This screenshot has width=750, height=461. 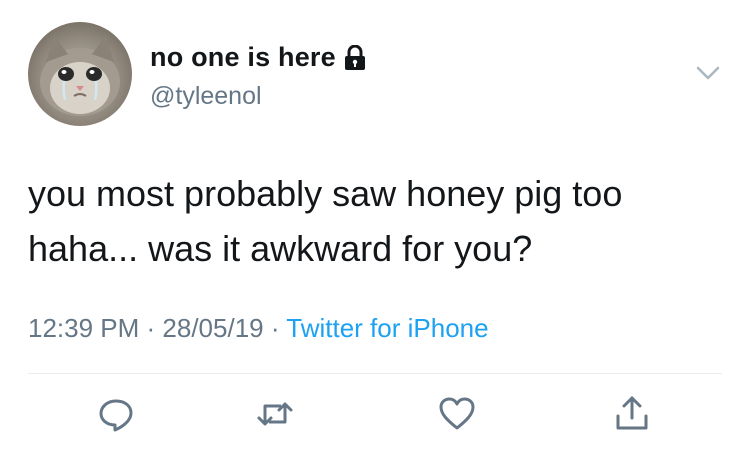 I want to click on heart-icon, so click(x=457, y=413).